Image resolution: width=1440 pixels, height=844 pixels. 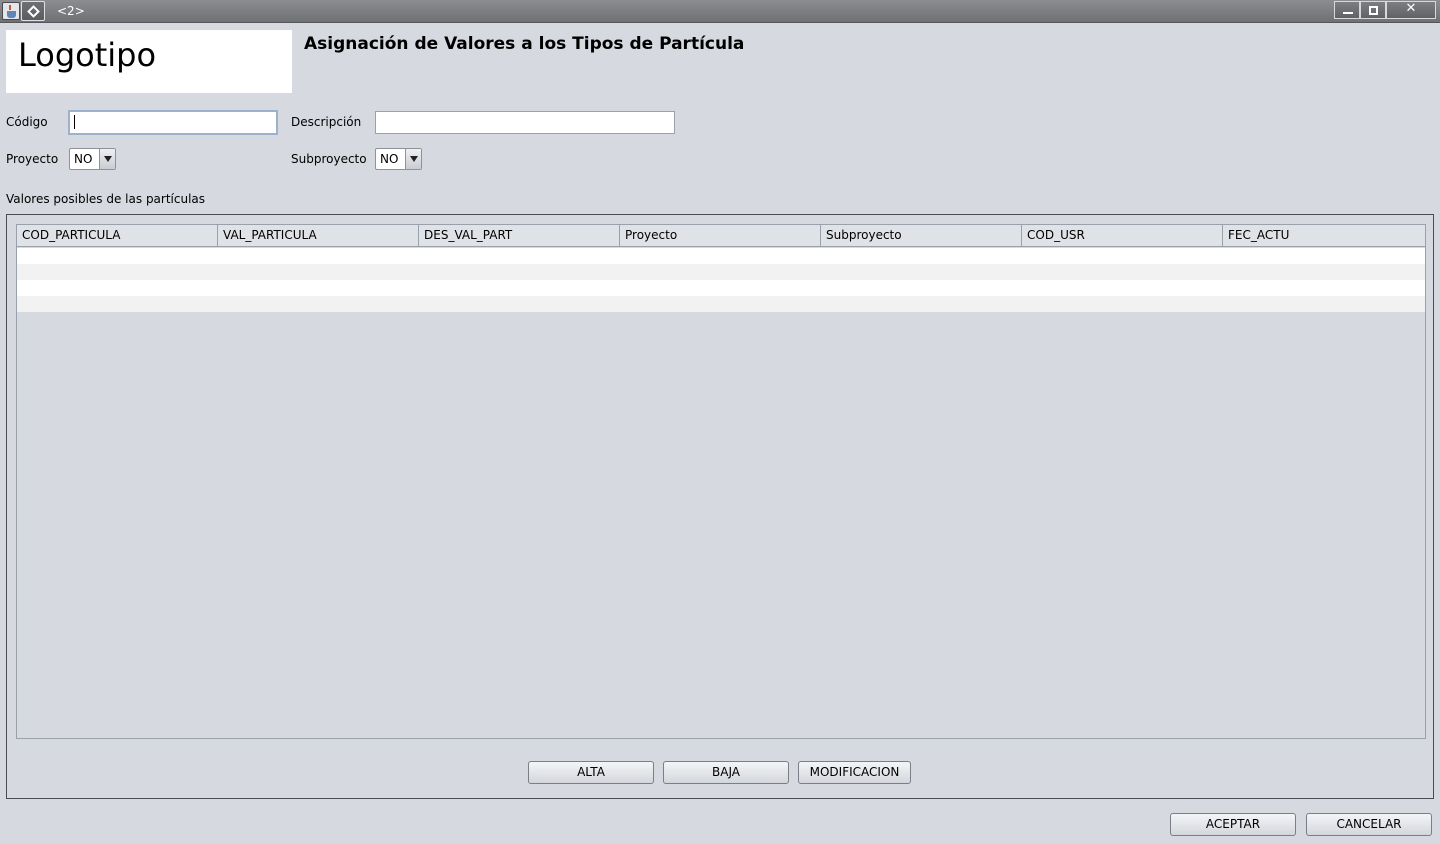 I want to click on modificacion-button: MODIFICACION, so click(x=854, y=772).